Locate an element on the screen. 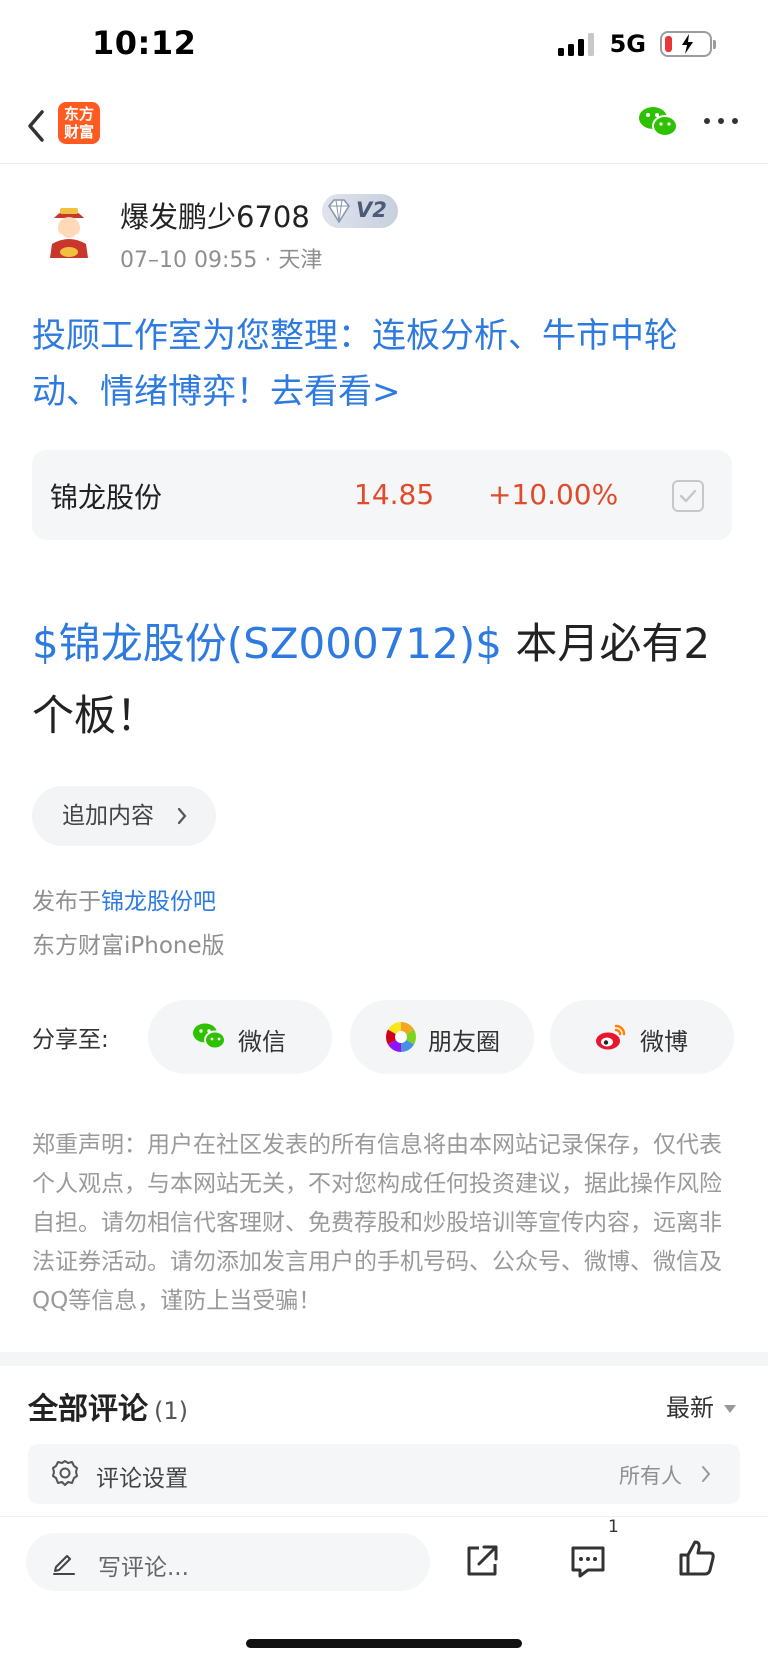 This screenshot has height=1662, width=768. thumbs-up-icon is located at coordinates (697, 1558).